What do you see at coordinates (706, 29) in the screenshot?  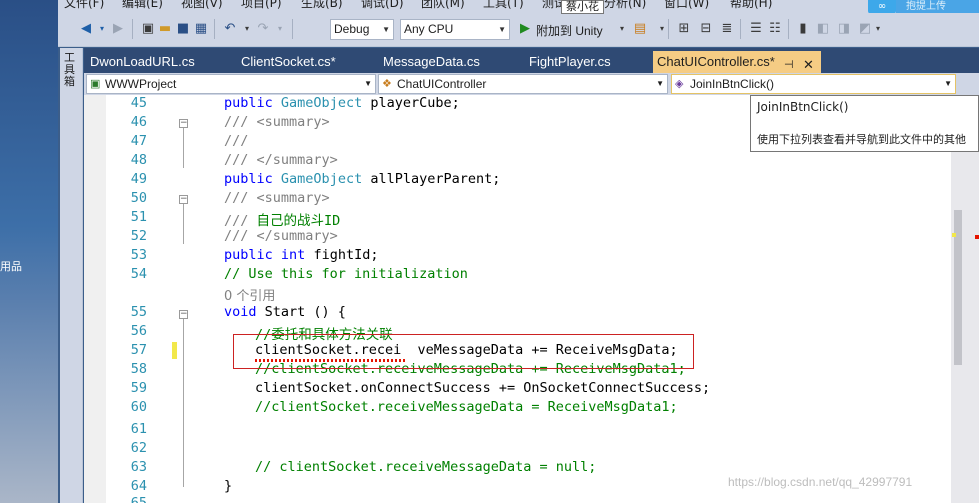 I see `properties-icon: ⊟` at bounding box center [706, 29].